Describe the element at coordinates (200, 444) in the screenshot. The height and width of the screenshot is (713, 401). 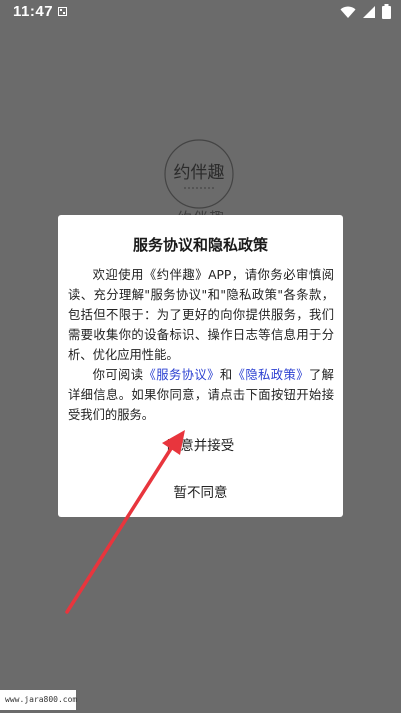
I see `agree-button: 同意并接受` at that location.